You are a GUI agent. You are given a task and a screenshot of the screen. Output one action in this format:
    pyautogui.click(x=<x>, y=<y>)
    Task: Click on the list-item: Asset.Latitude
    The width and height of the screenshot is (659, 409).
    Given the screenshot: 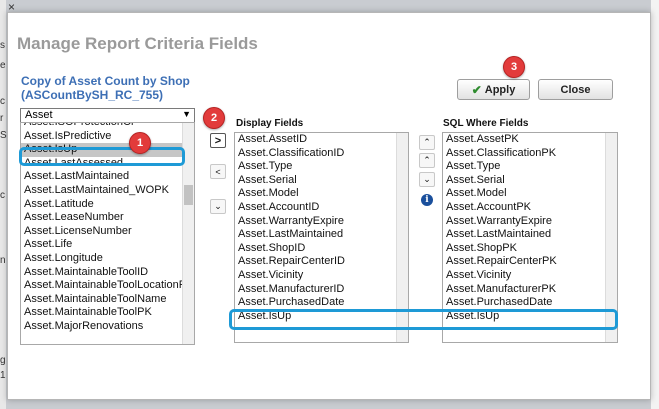 What is the action you would take?
    pyautogui.click(x=107, y=205)
    